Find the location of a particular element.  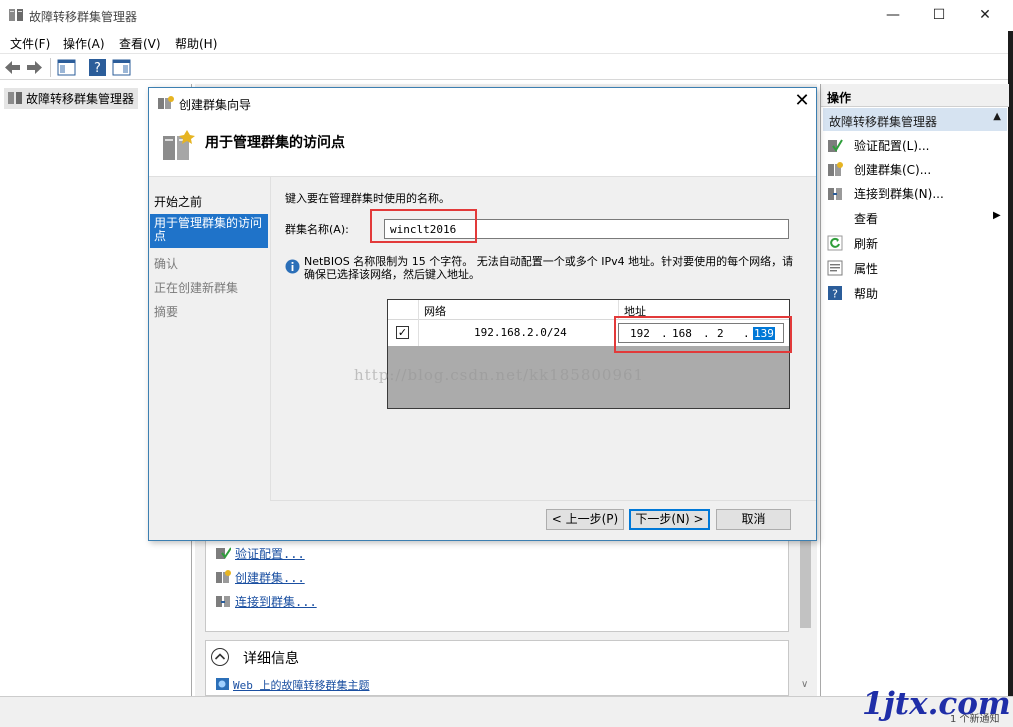

previous-button: < 上一步(P) is located at coordinates (585, 519).